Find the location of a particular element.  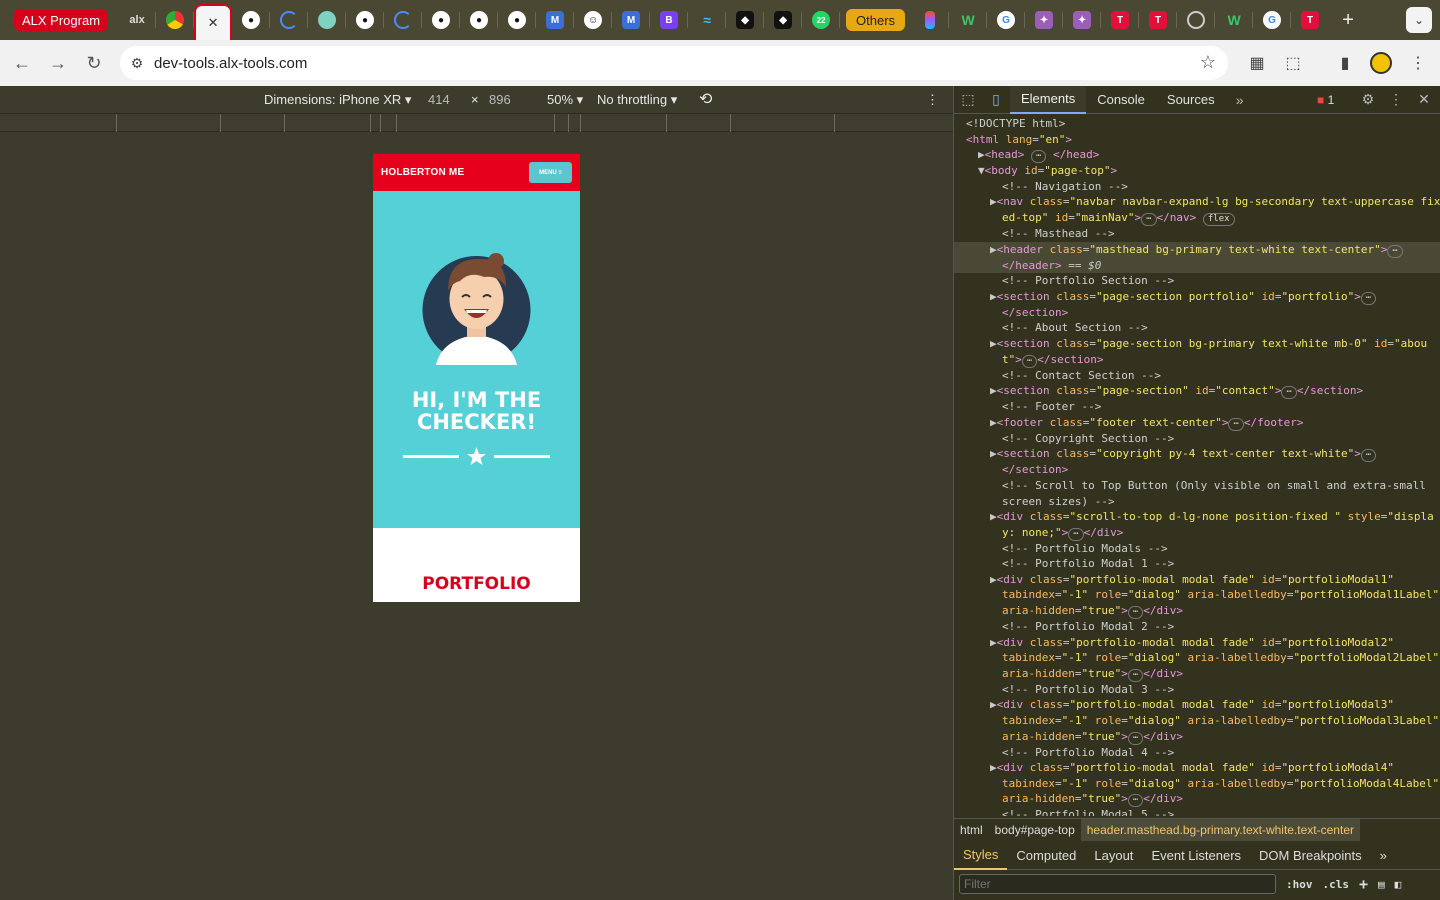

new-style-rule-icon: + is located at coordinates (1363, 884).